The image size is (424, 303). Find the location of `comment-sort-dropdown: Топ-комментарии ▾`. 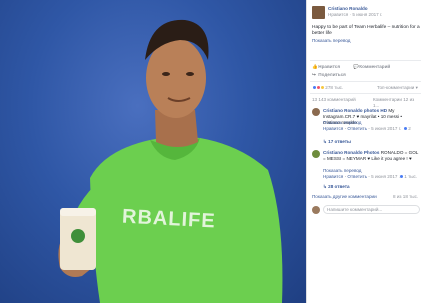

comment-sort-dropdown: Топ-комментарии ▾ is located at coordinates (397, 87).